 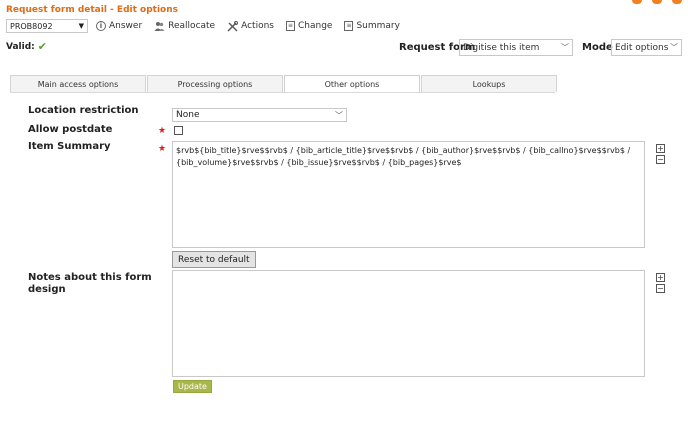 What do you see at coordinates (42, 46) in the screenshot?
I see `checkmark-icon: ✔` at bounding box center [42, 46].